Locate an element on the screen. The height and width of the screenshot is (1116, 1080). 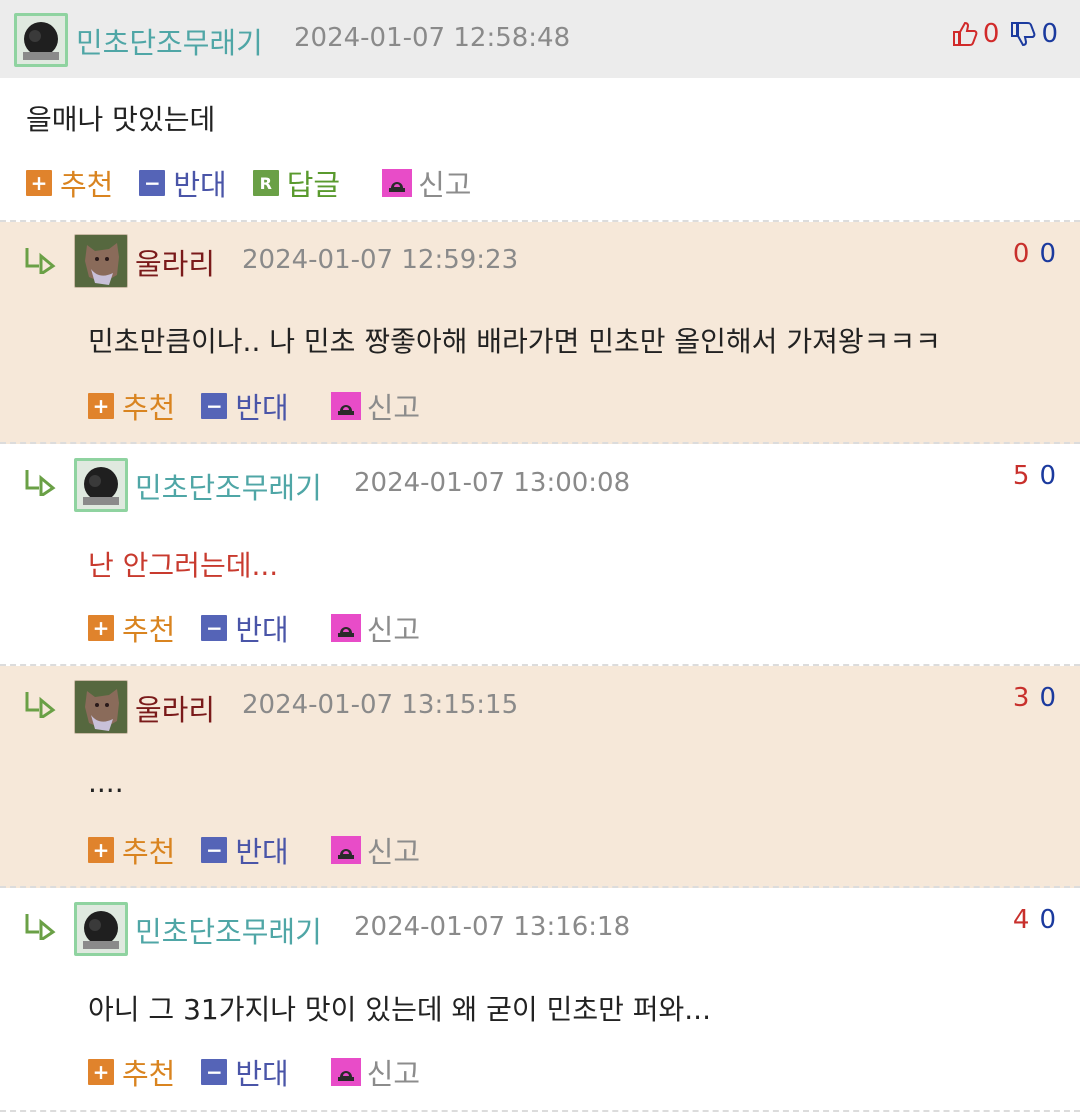
timestamp: 2024-01-07 13:15:15 is located at coordinates (380, 705).